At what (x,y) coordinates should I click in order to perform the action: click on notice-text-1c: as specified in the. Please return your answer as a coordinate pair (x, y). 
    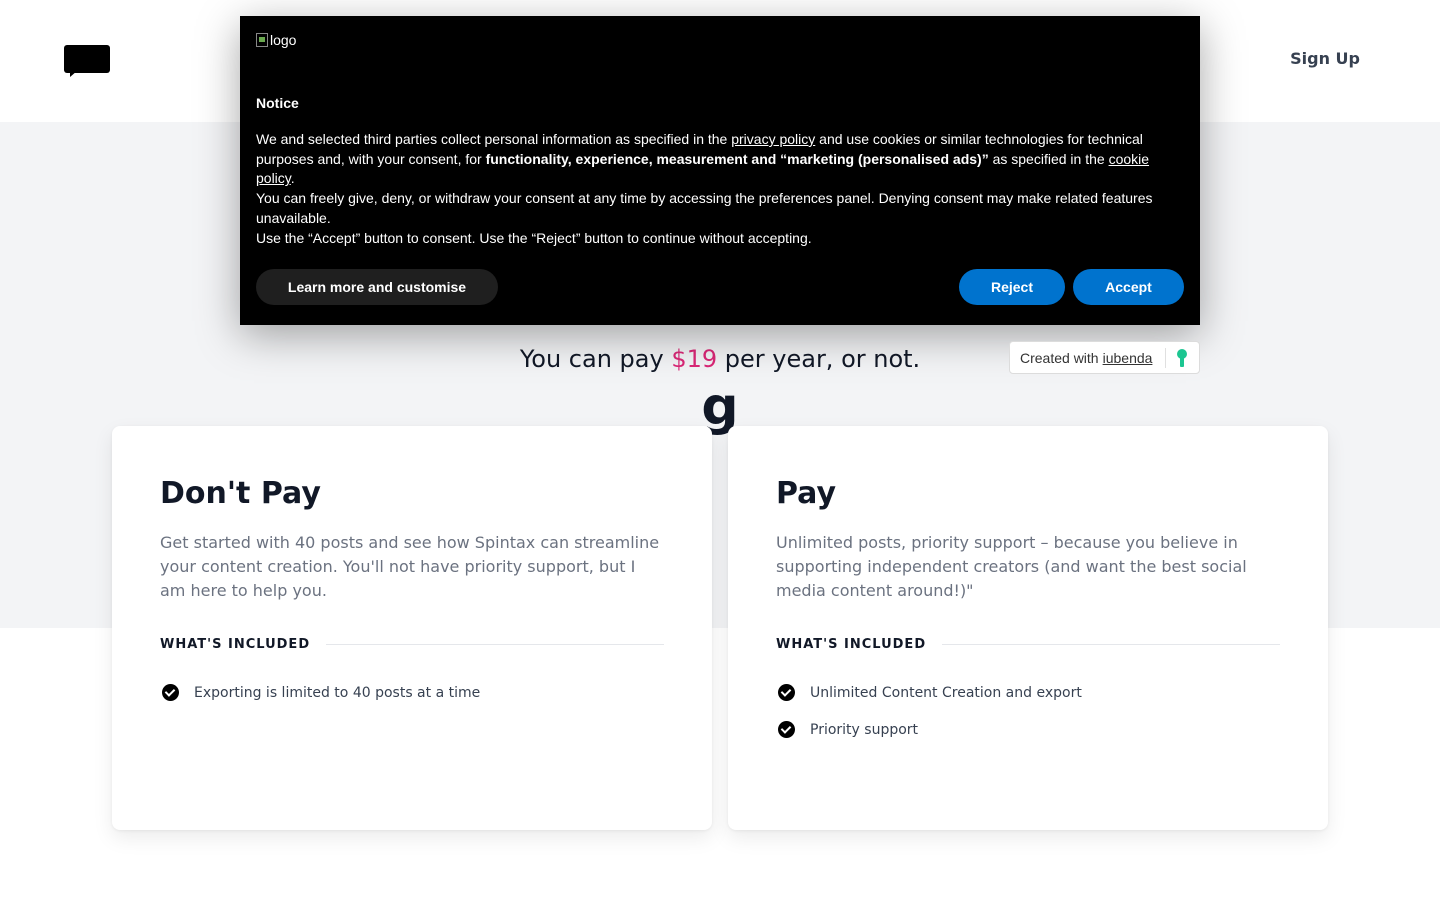
    Looking at the image, I should click on (1048, 158).